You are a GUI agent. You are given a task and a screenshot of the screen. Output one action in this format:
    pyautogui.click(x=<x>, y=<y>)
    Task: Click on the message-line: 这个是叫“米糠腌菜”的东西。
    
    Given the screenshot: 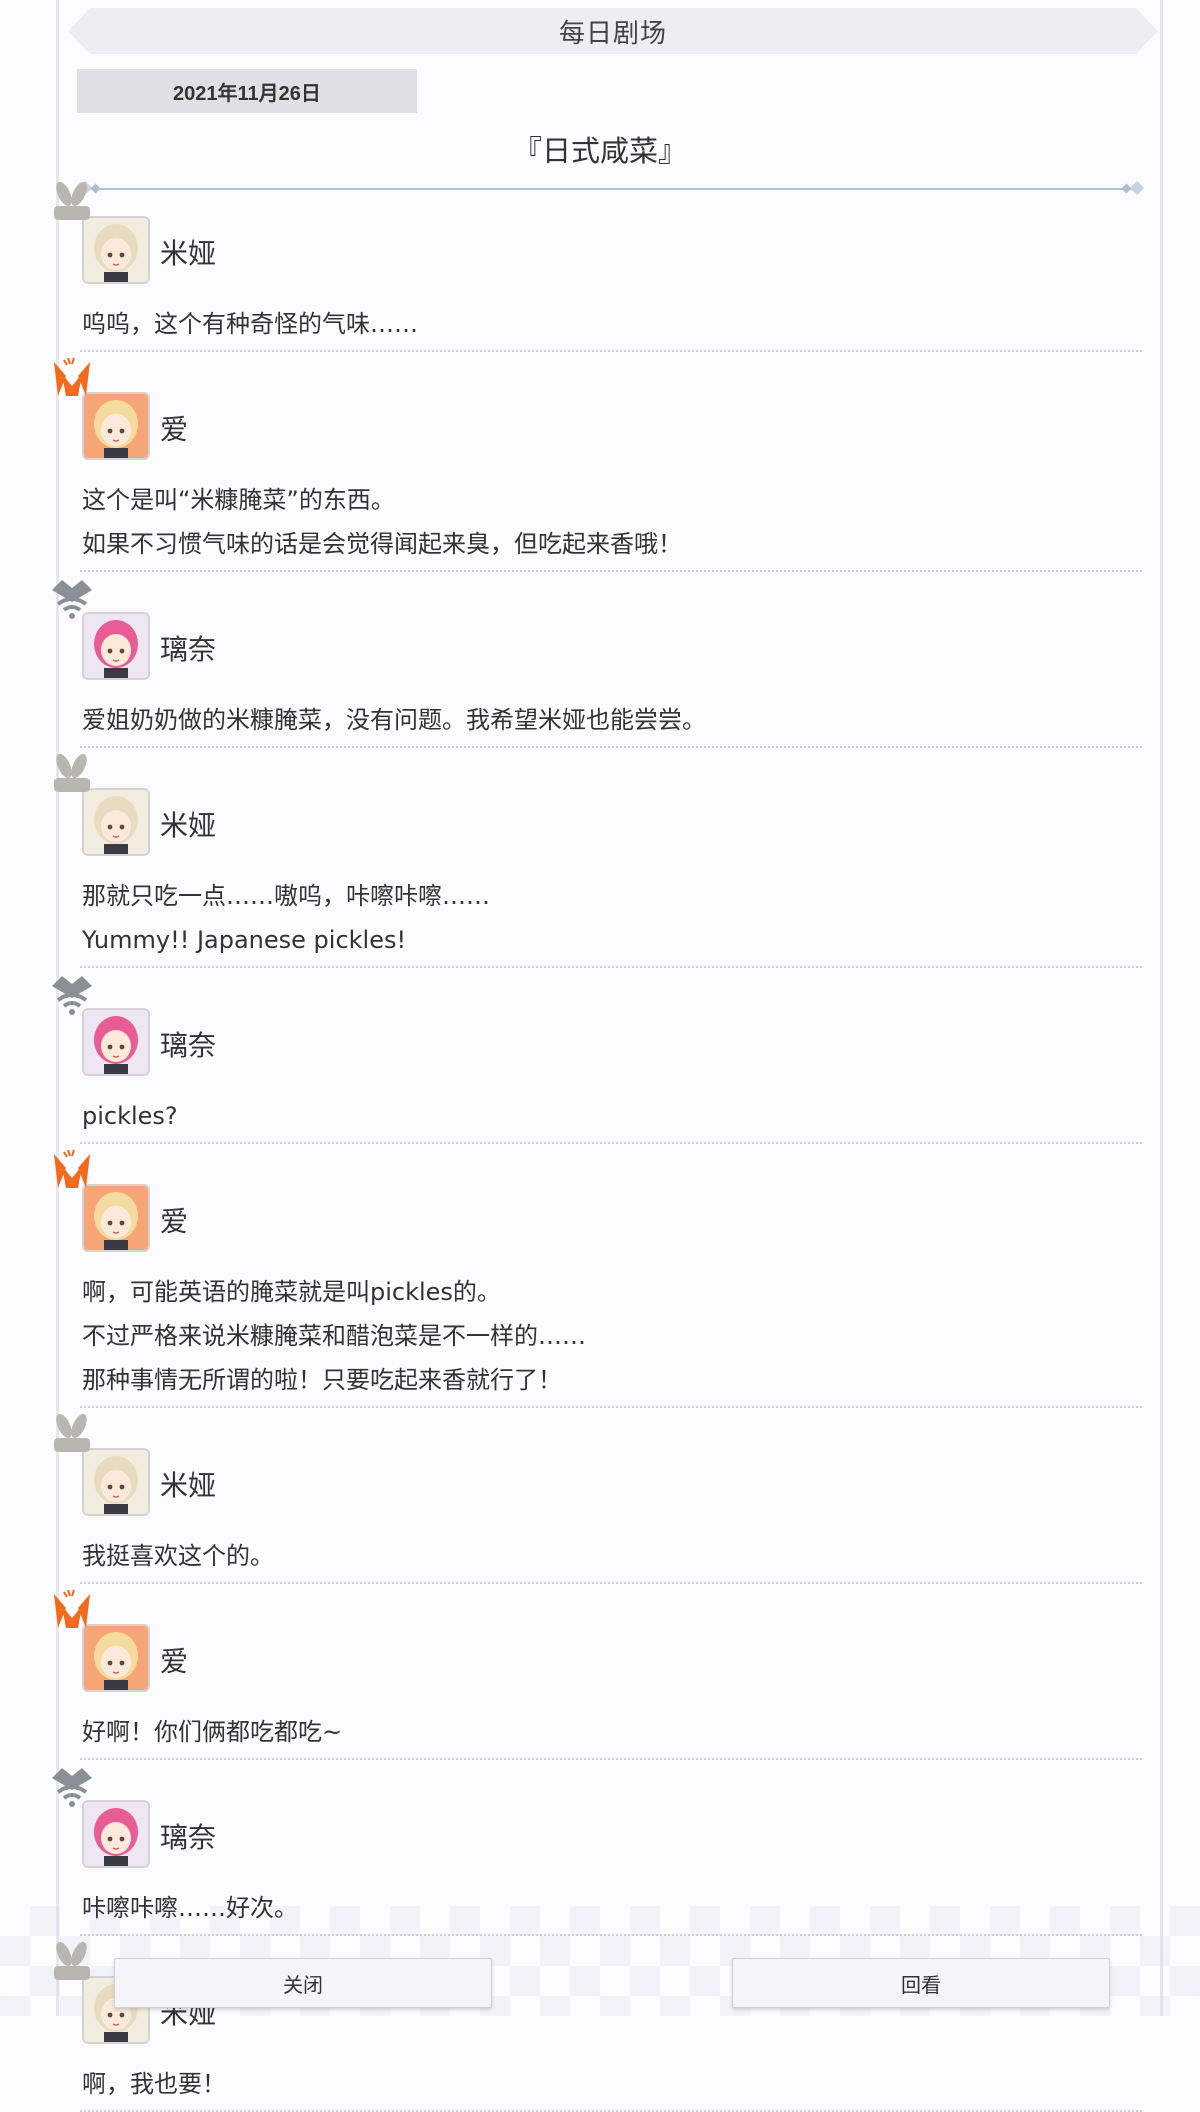 What is the action you would take?
    pyautogui.click(x=238, y=500)
    